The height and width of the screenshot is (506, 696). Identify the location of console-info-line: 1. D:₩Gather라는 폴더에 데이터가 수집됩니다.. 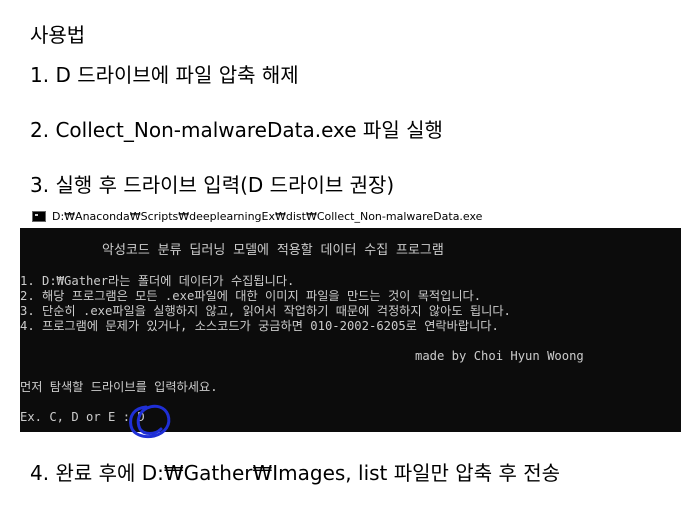
(157, 281).